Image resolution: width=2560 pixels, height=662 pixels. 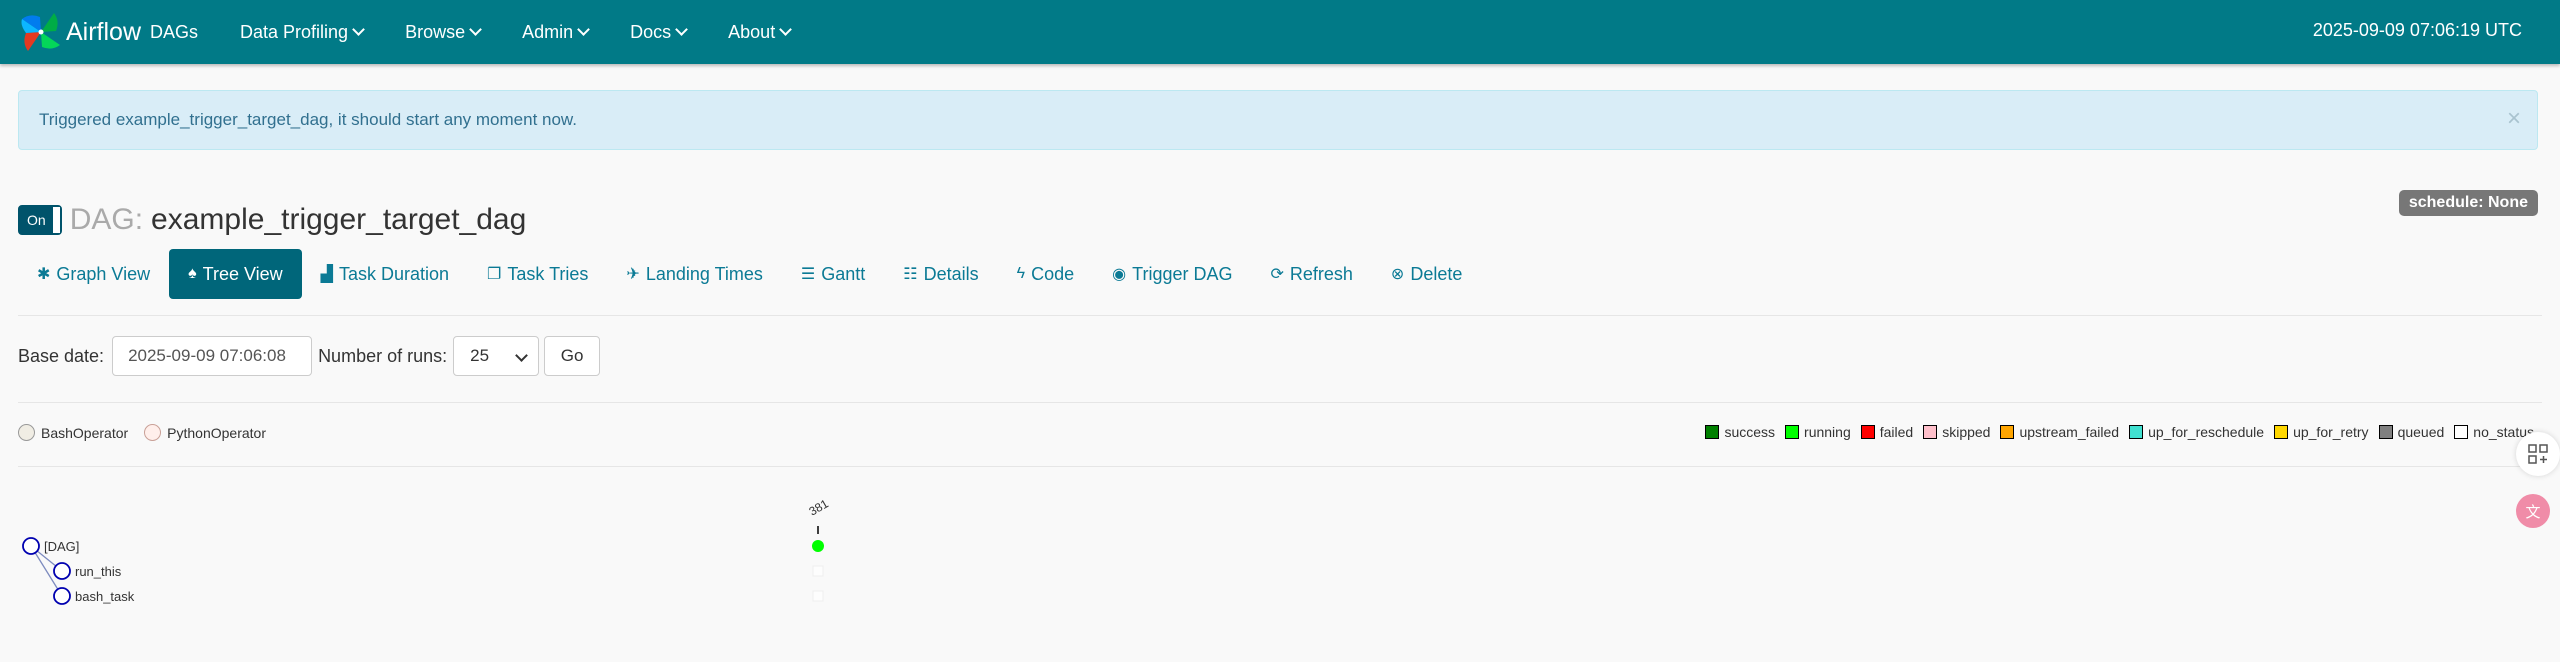 I want to click on state-legend-failed: failed, so click(x=1886, y=432).